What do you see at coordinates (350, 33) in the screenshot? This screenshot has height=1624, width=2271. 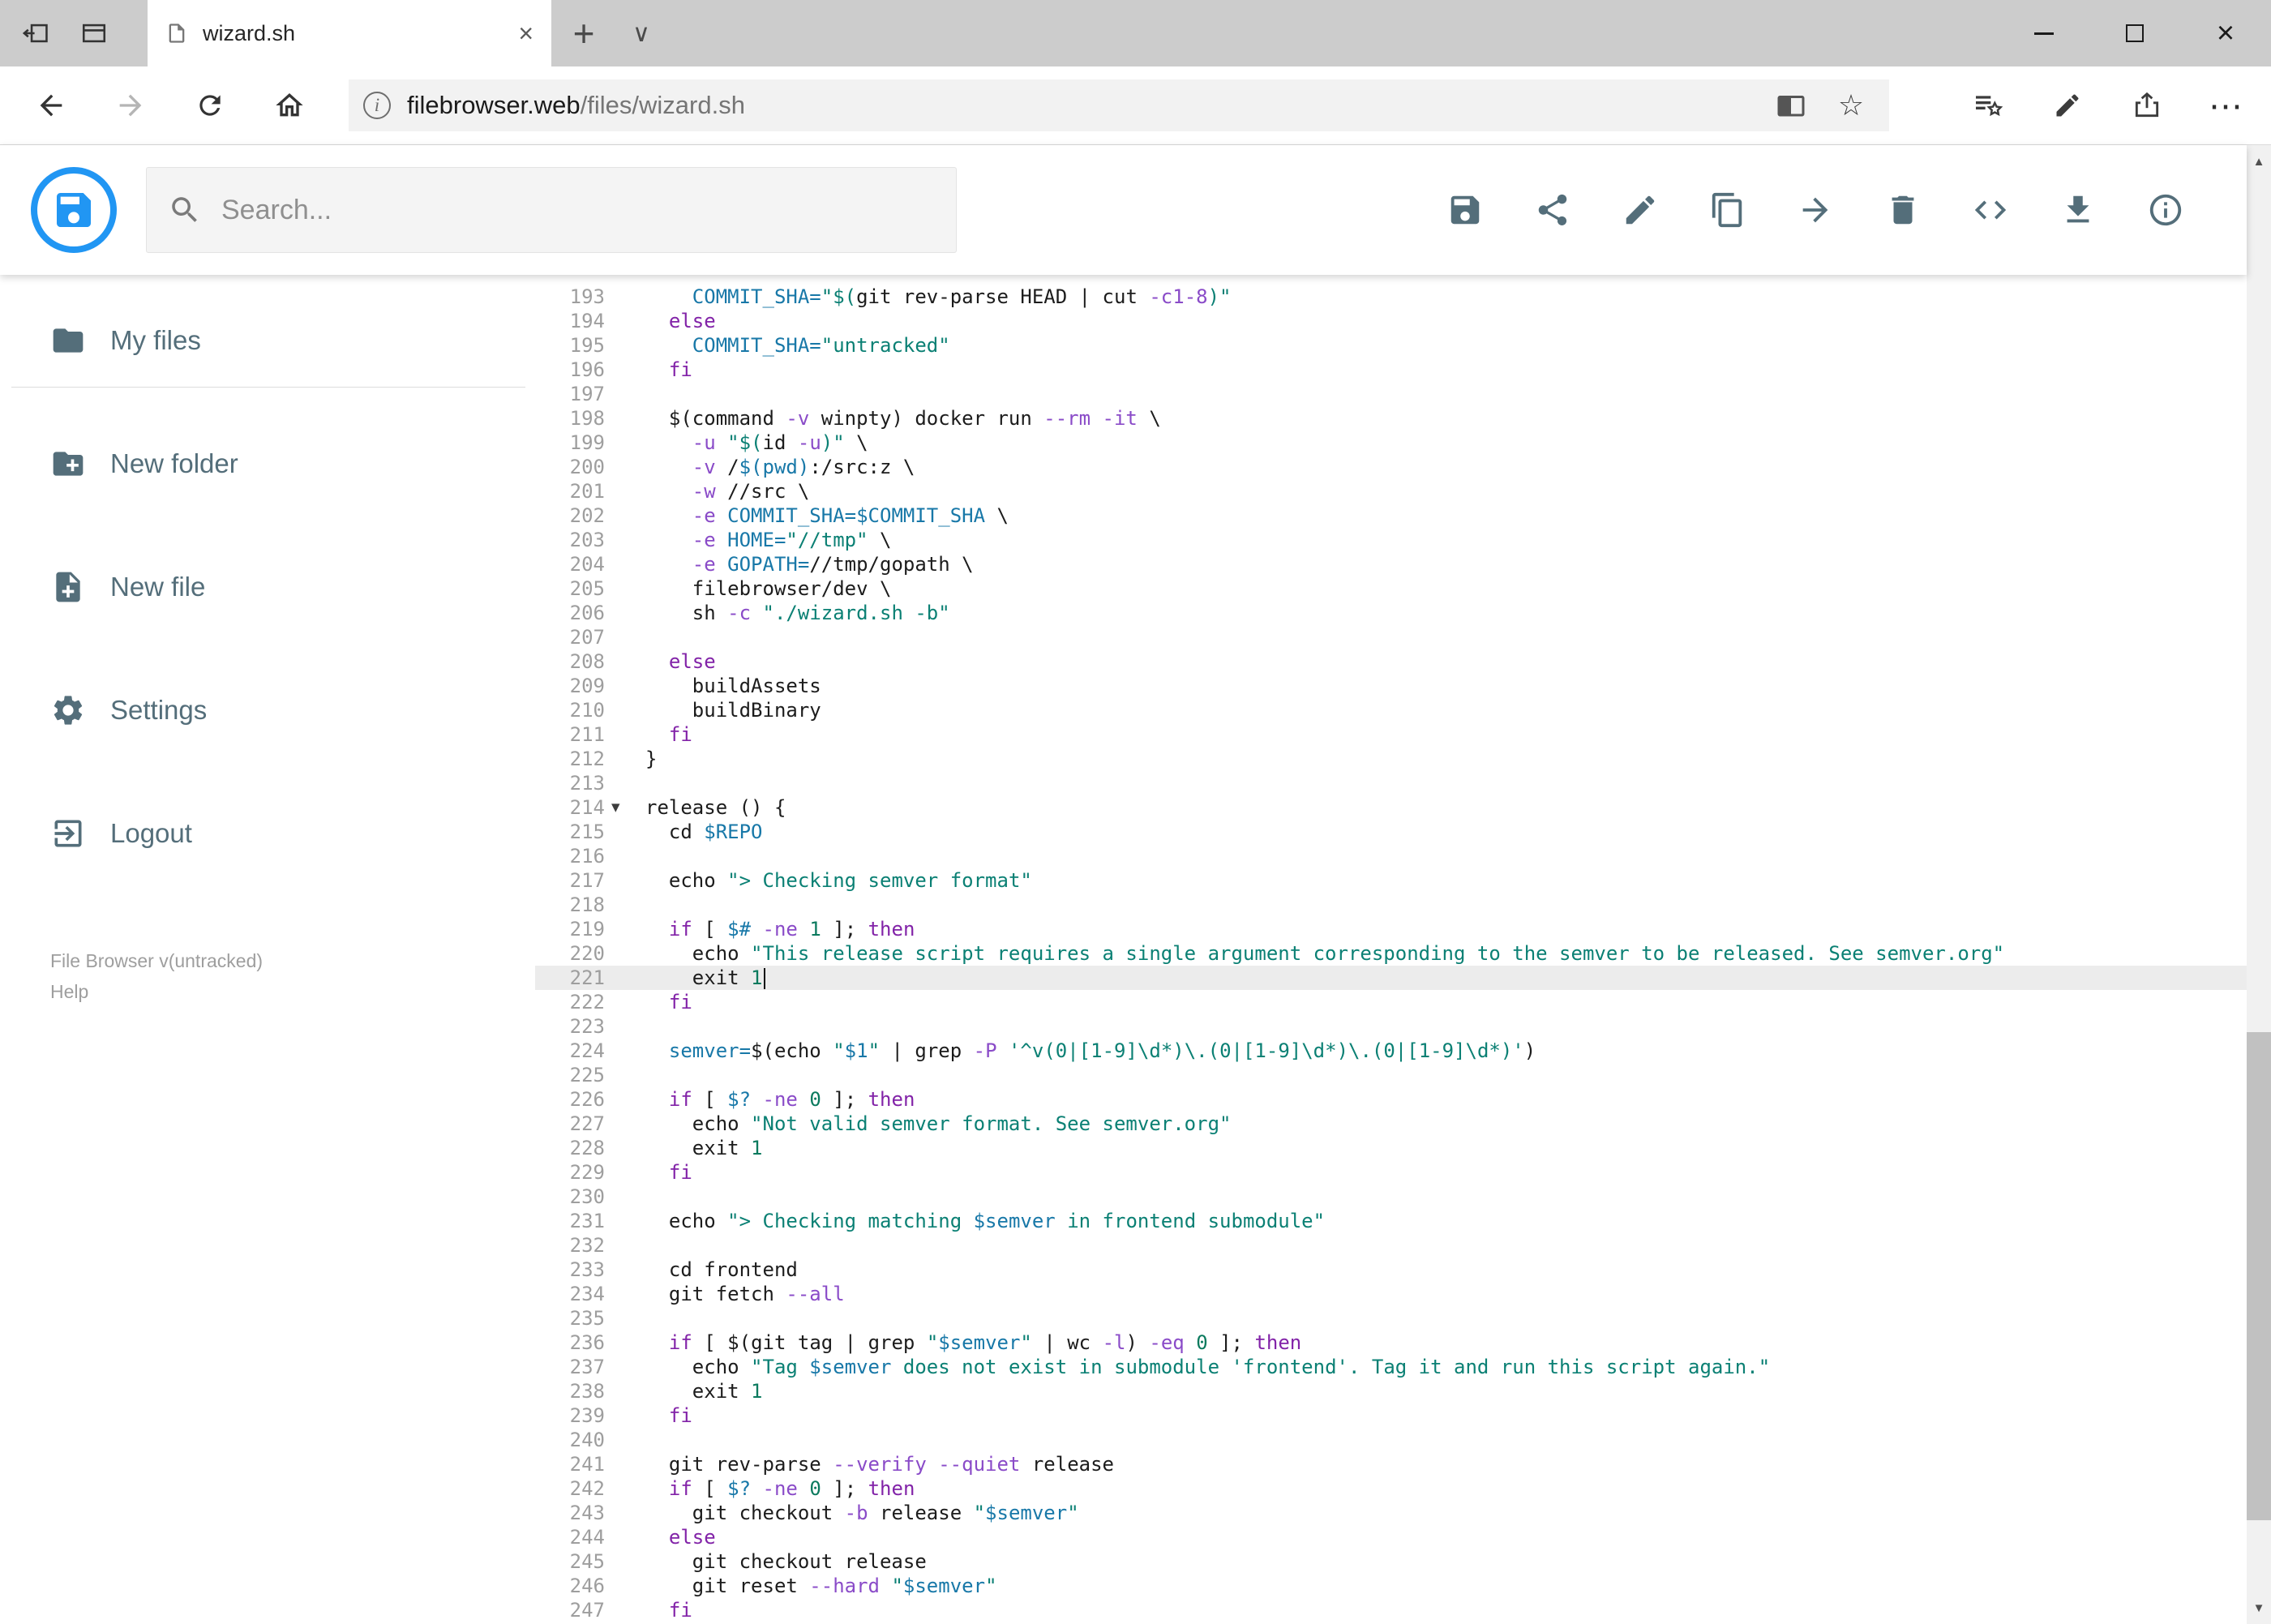 I see `browser-tab: wizard.sh ×` at bounding box center [350, 33].